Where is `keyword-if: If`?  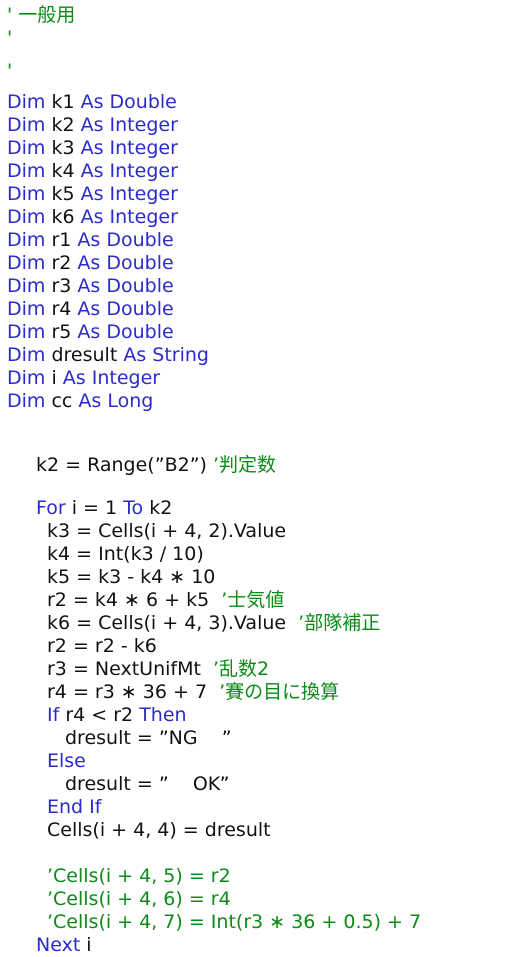
keyword-if: If is located at coordinates (53, 715).